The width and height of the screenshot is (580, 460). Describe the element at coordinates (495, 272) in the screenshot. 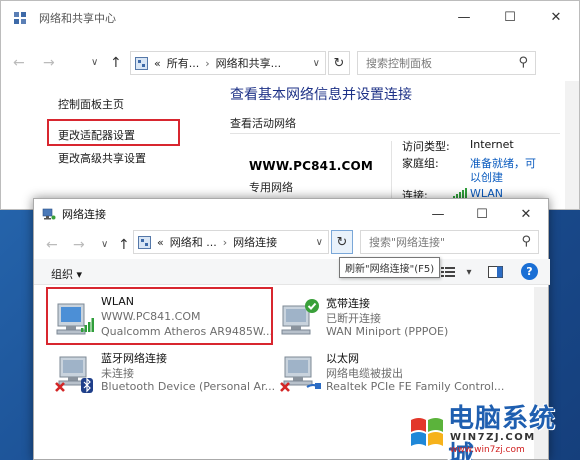

I see `preview-pane-icon` at that location.